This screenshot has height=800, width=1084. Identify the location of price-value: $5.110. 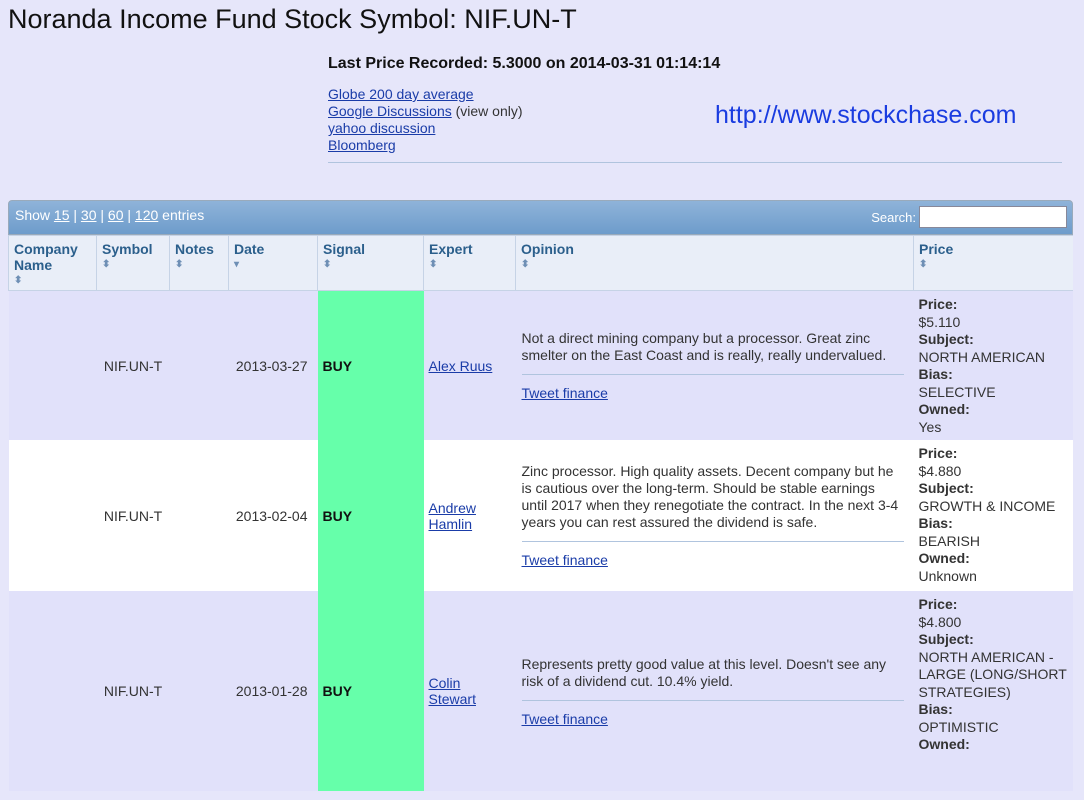
(939, 321).